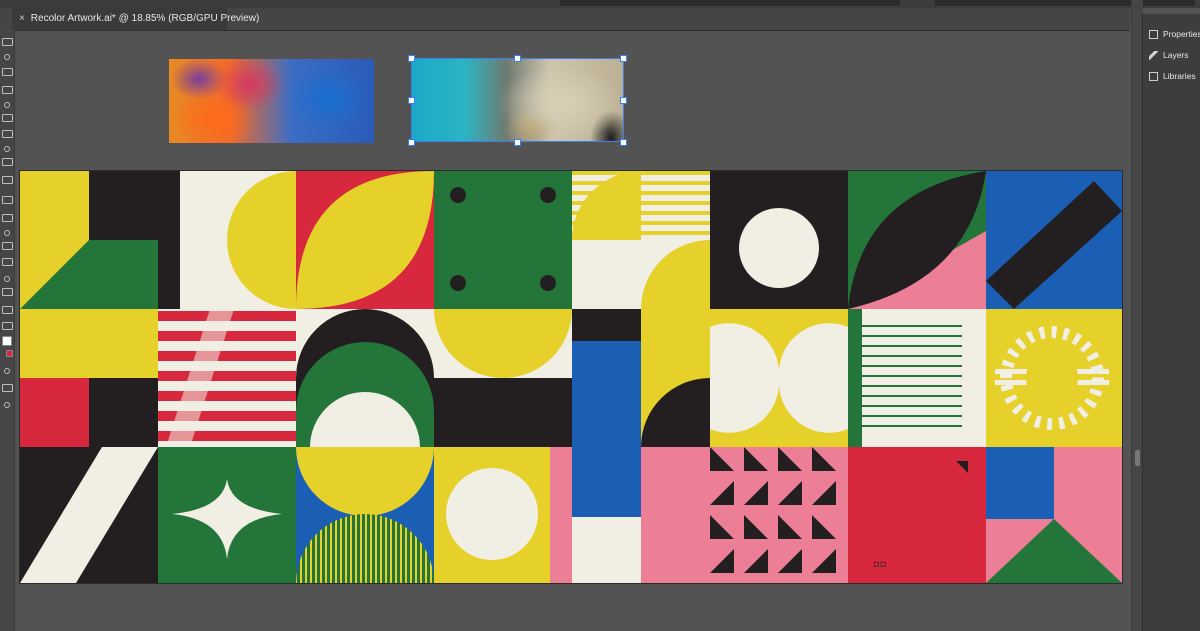 The height and width of the screenshot is (631, 1200). I want to click on stroke-swatch-icon, so click(9, 353).